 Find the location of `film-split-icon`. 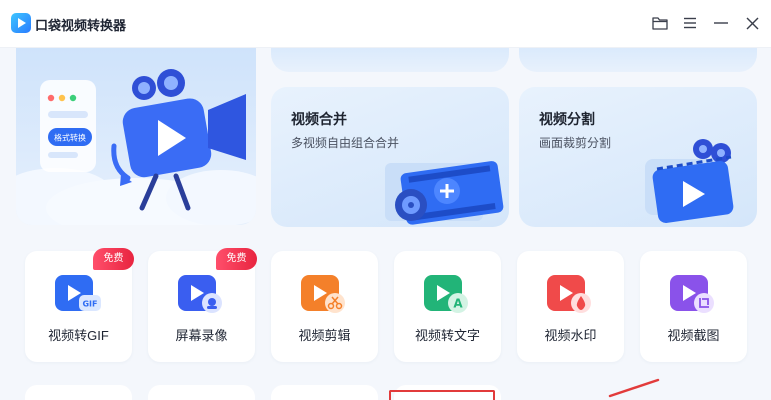

film-split-icon is located at coordinates (689, 181).